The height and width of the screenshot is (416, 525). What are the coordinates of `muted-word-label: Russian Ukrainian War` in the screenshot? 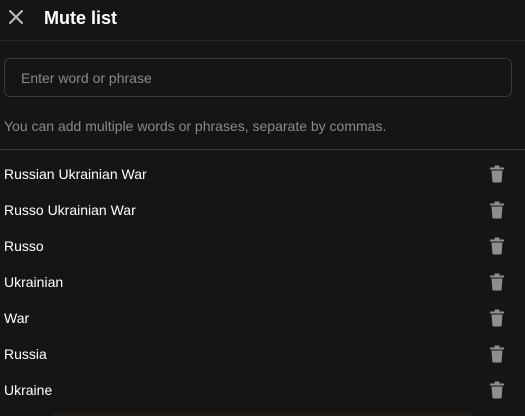 It's located at (75, 174).